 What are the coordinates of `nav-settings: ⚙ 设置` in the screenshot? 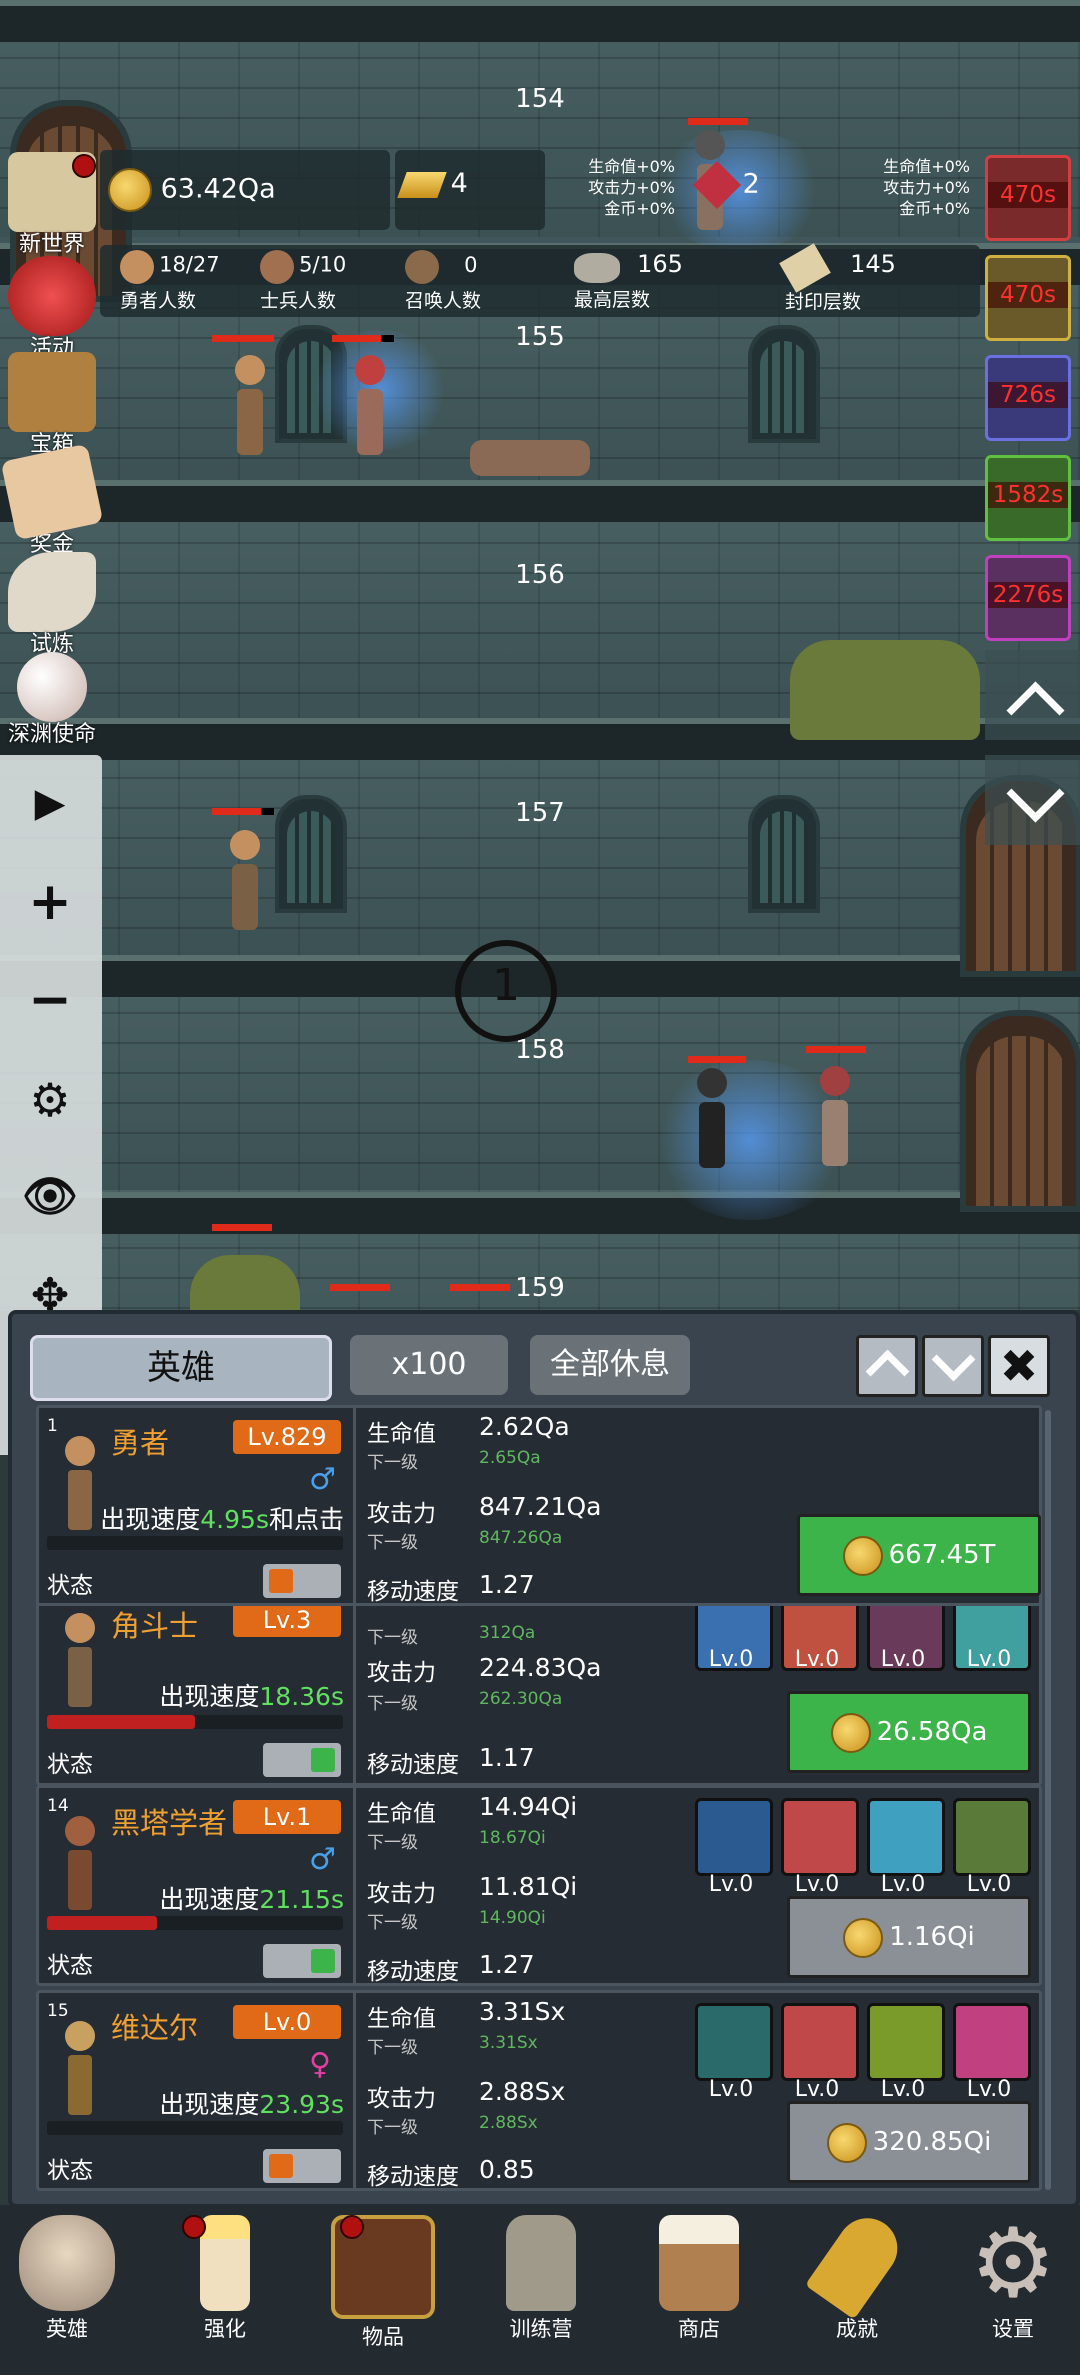 It's located at (1013, 2279).